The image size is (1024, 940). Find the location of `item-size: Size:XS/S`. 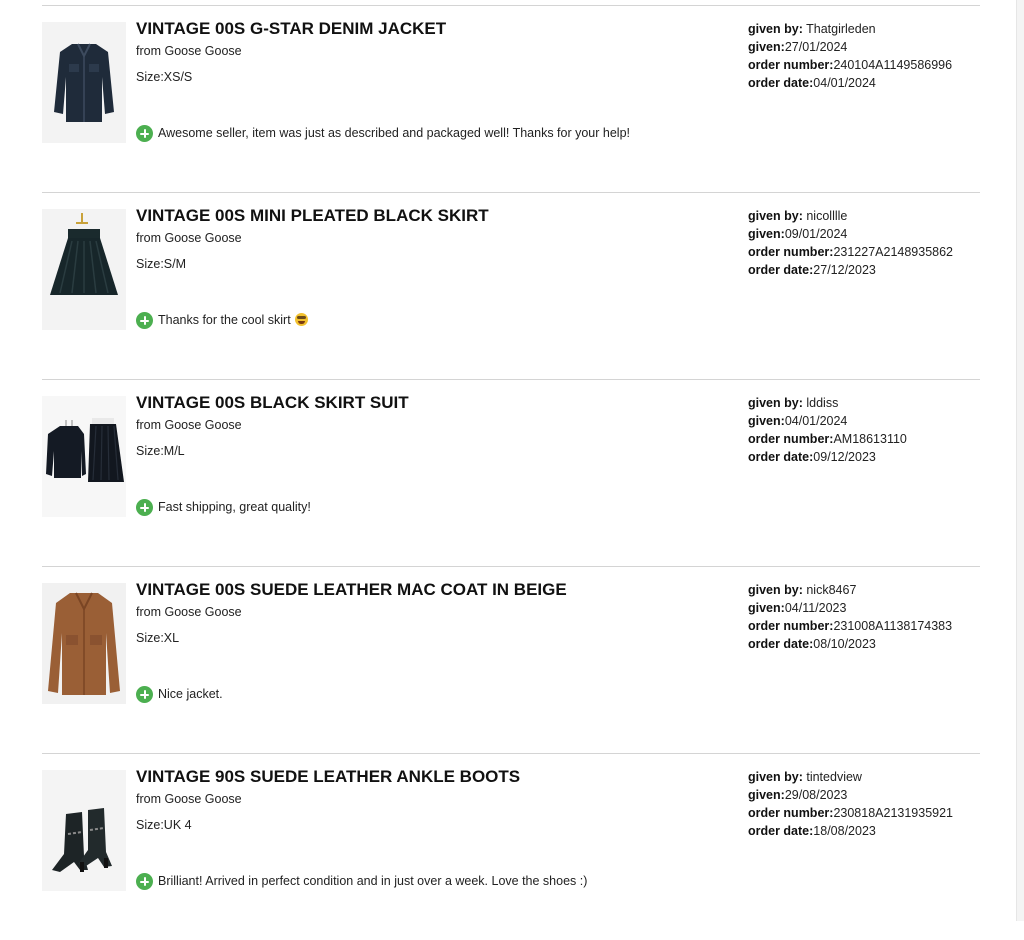

item-size: Size:XS/S is located at coordinates (164, 77).